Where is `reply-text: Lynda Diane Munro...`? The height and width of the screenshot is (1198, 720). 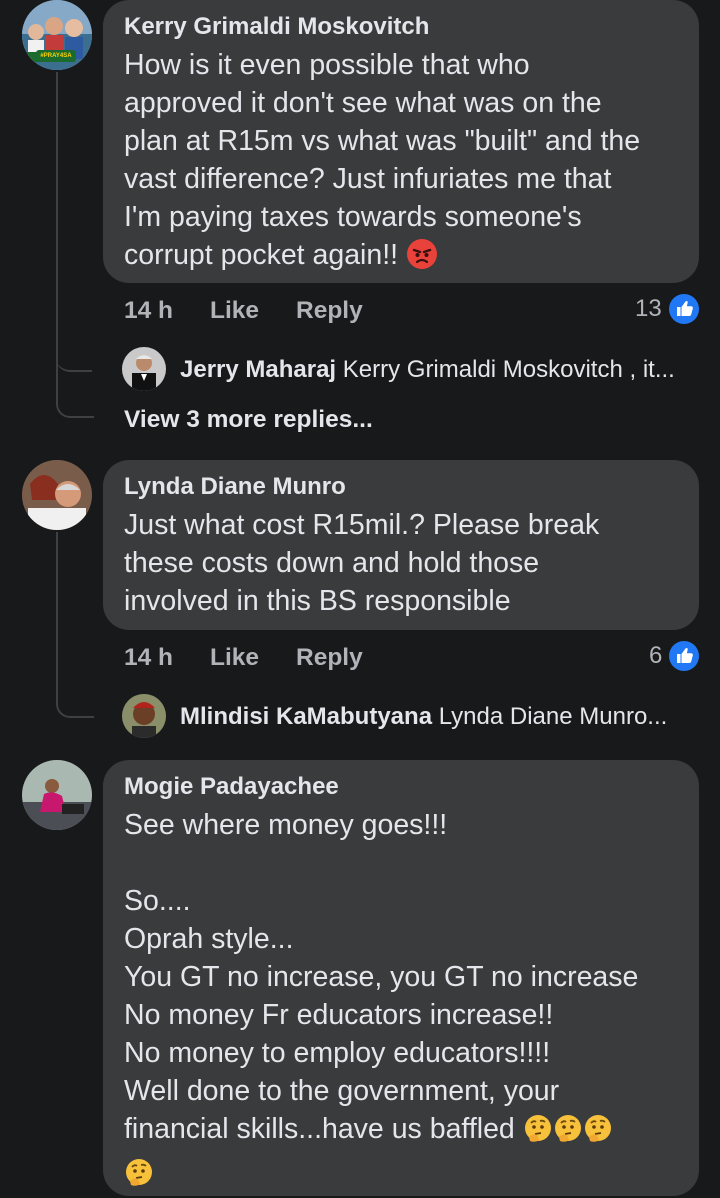 reply-text: Lynda Diane Munro... is located at coordinates (553, 716).